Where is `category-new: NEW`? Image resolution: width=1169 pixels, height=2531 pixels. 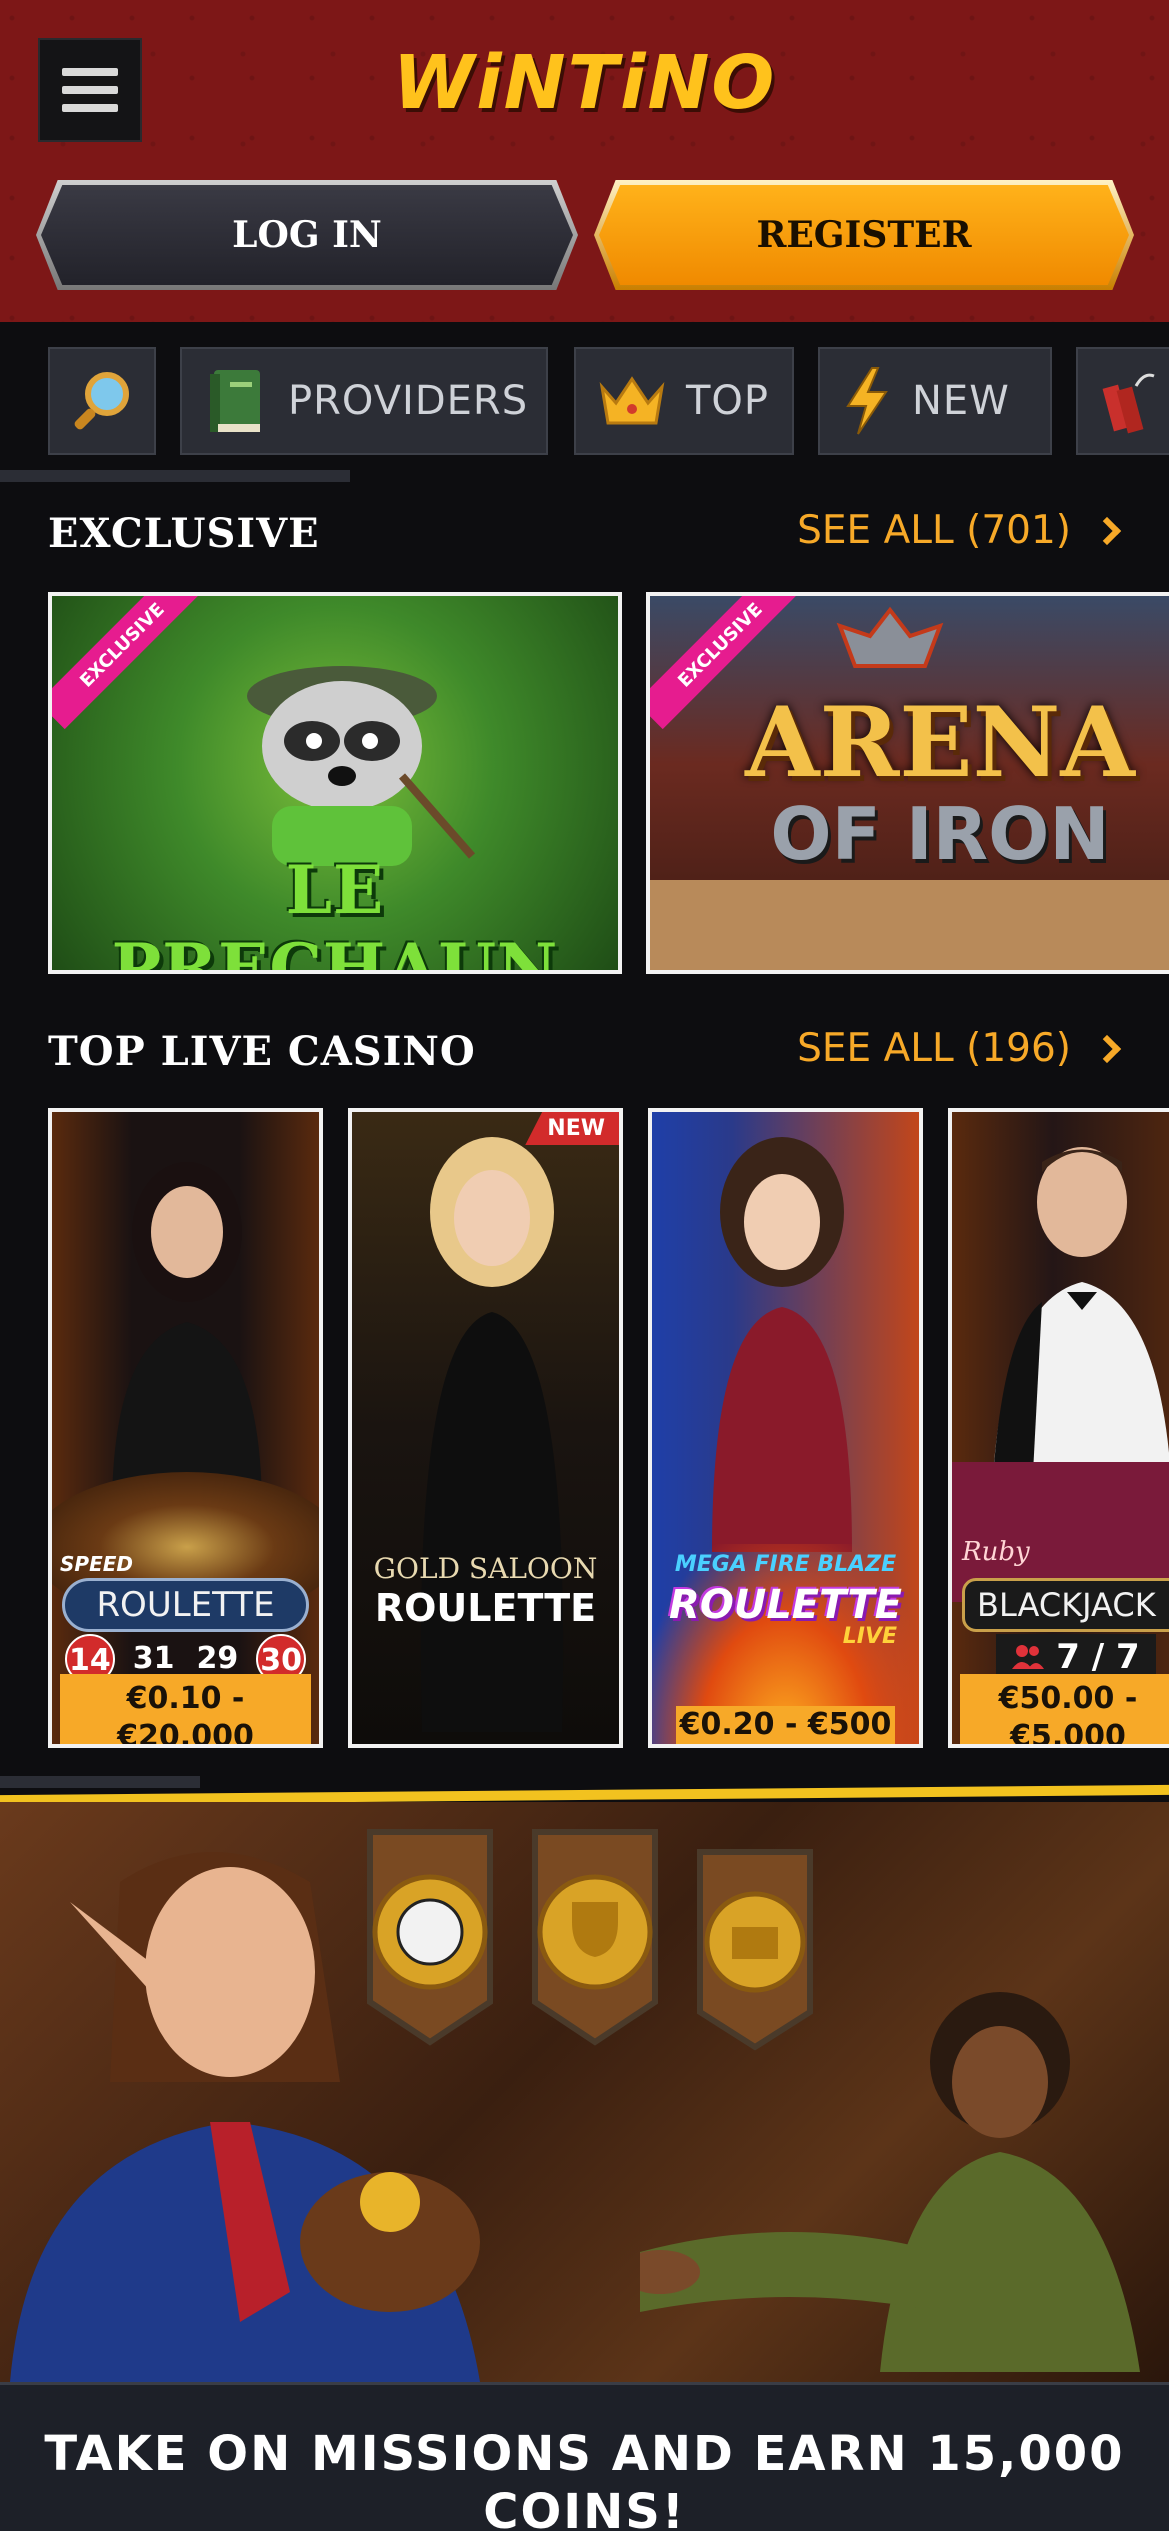 category-new: NEW is located at coordinates (935, 401).